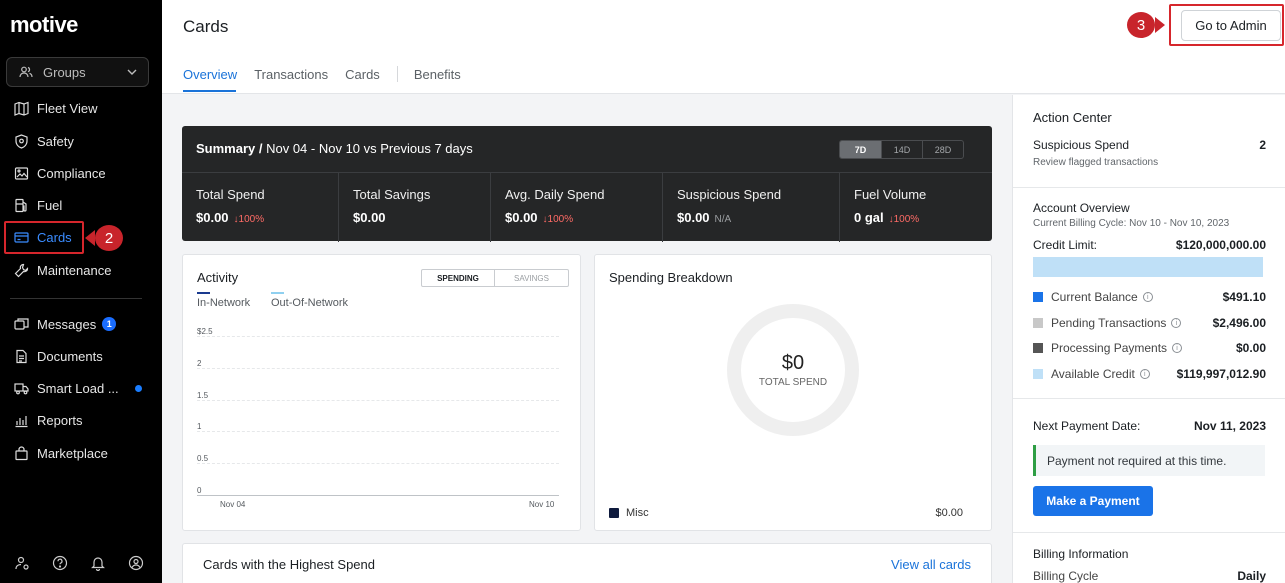  Describe the element at coordinates (21, 388) in the screenshot. I see `truck-icon` at that location.